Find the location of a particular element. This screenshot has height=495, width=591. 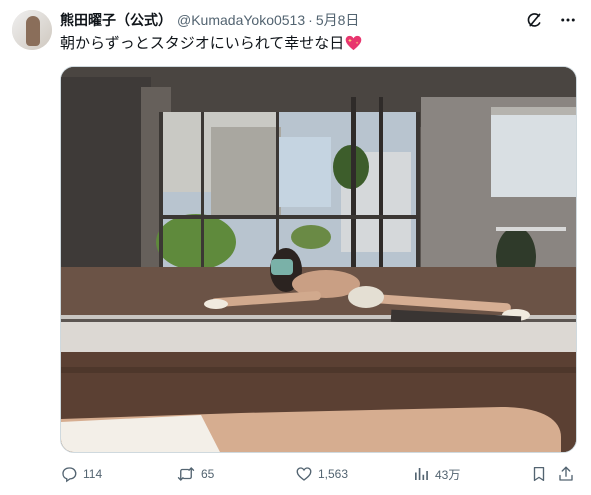

more-icon is located at coordinates (568, 20).